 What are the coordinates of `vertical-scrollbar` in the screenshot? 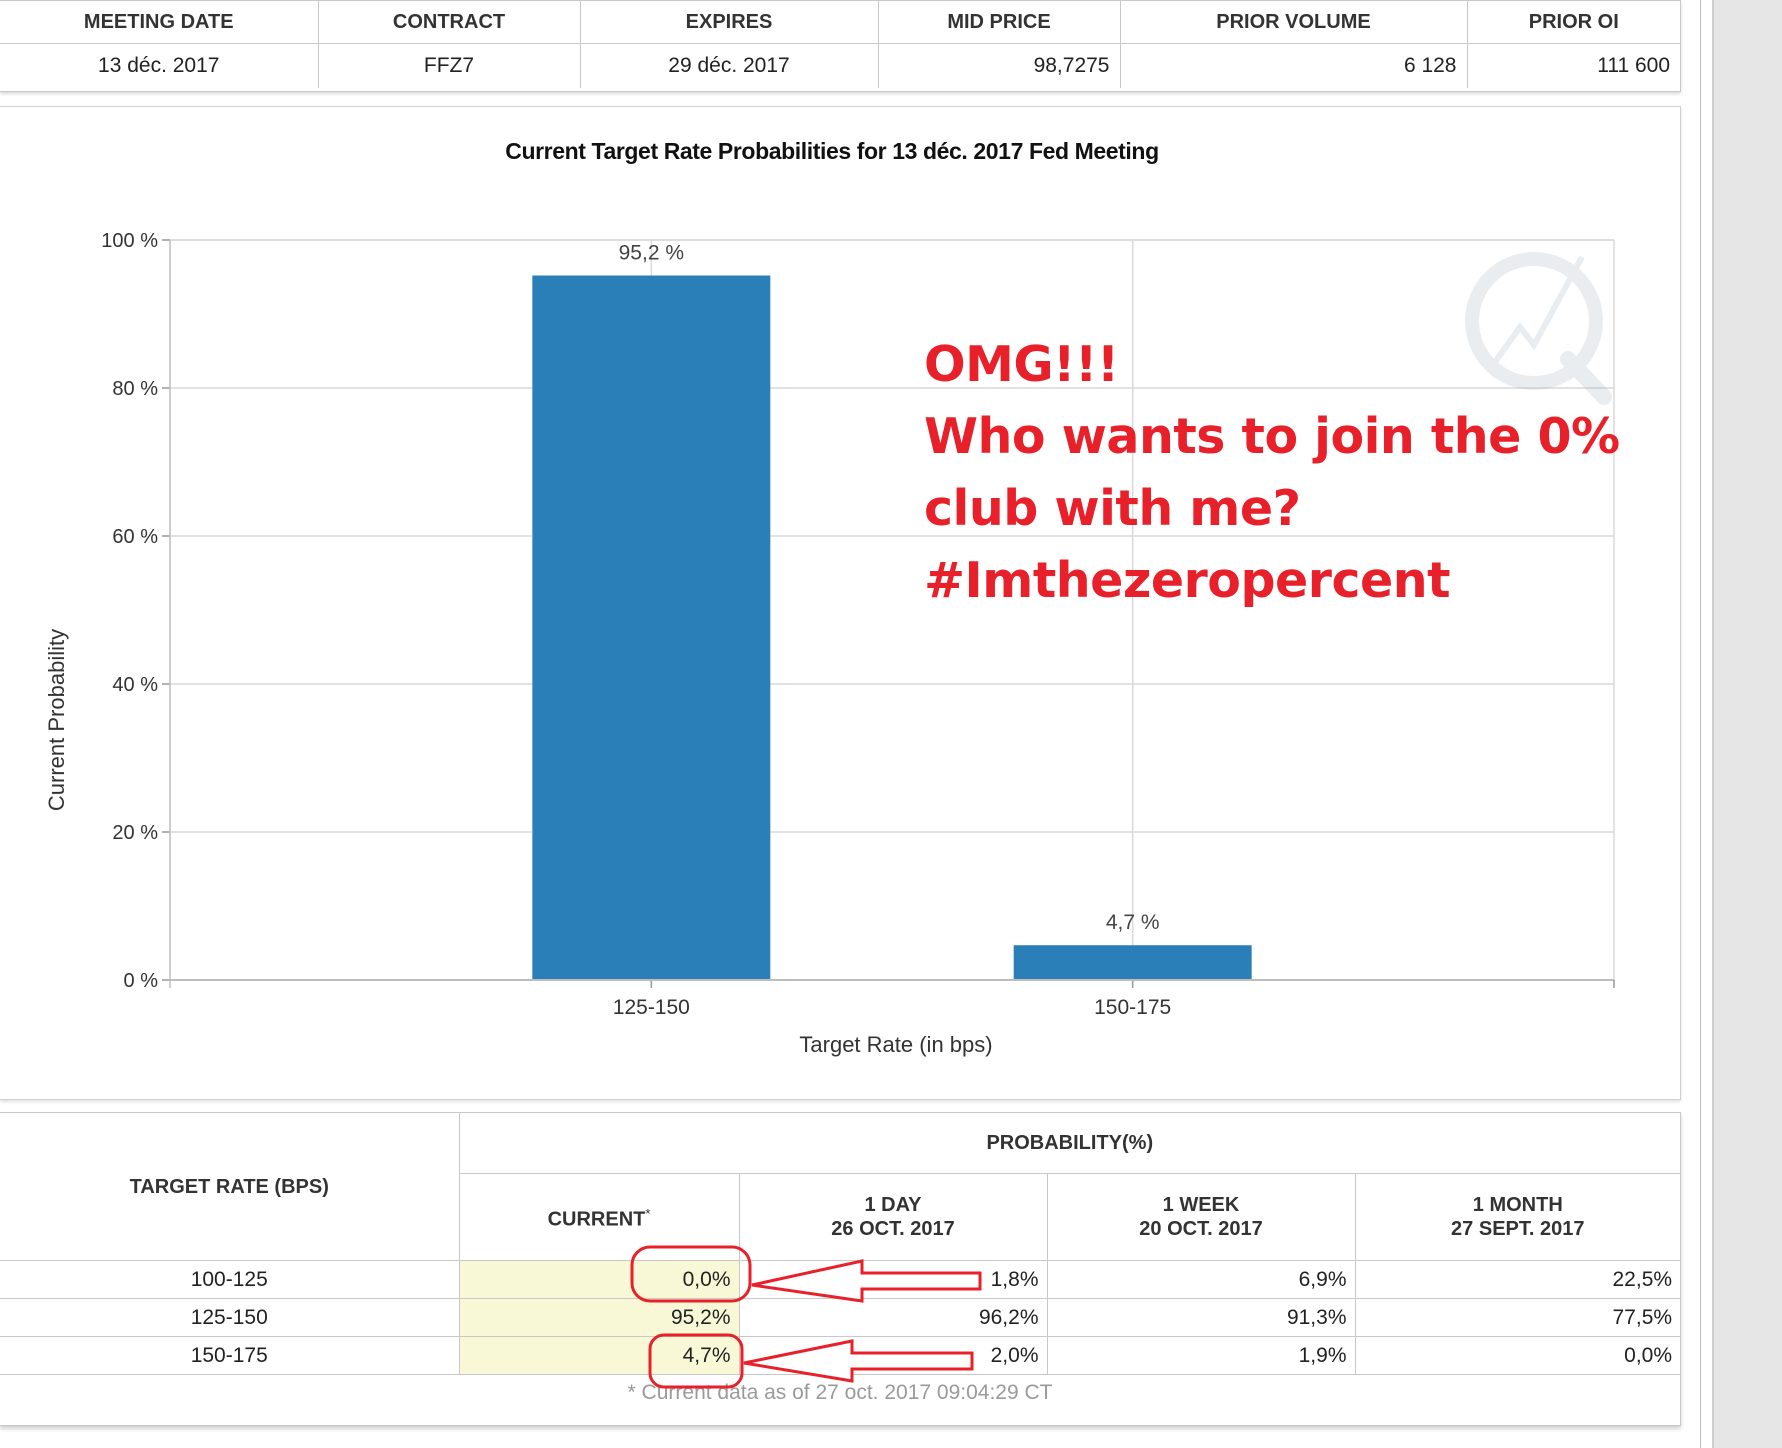 It's located at (1747, 724).